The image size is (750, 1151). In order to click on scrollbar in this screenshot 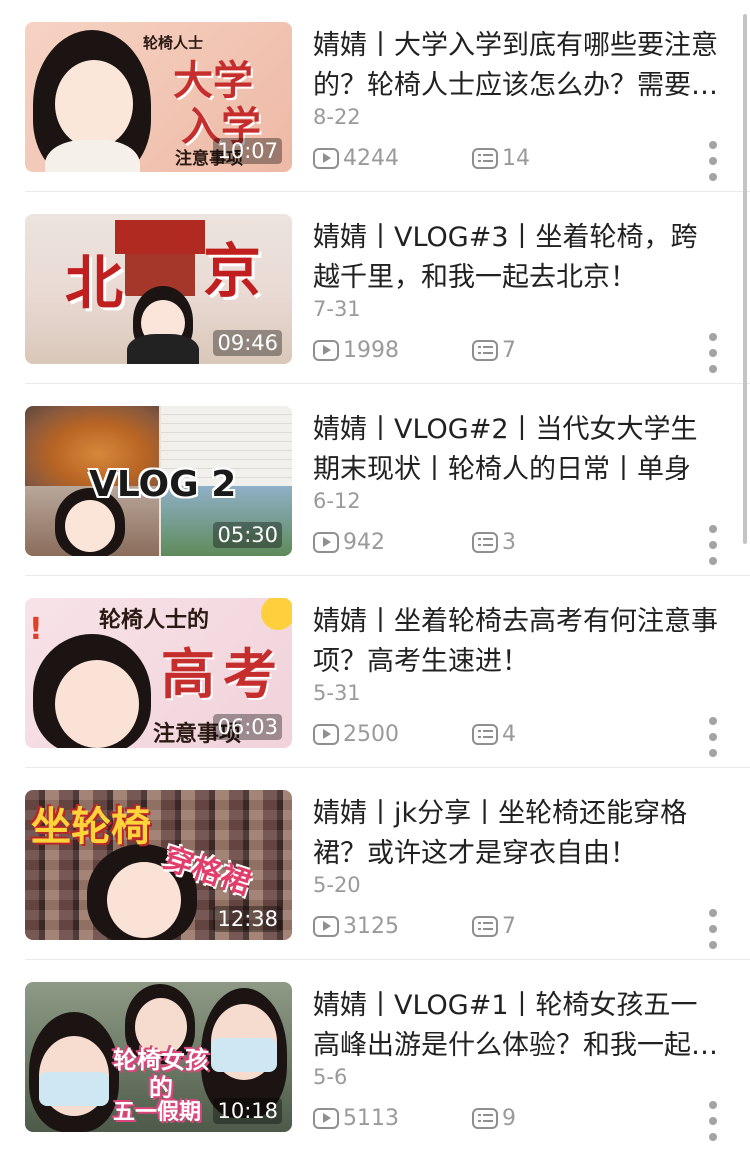, I will do `click(745, 279)`.